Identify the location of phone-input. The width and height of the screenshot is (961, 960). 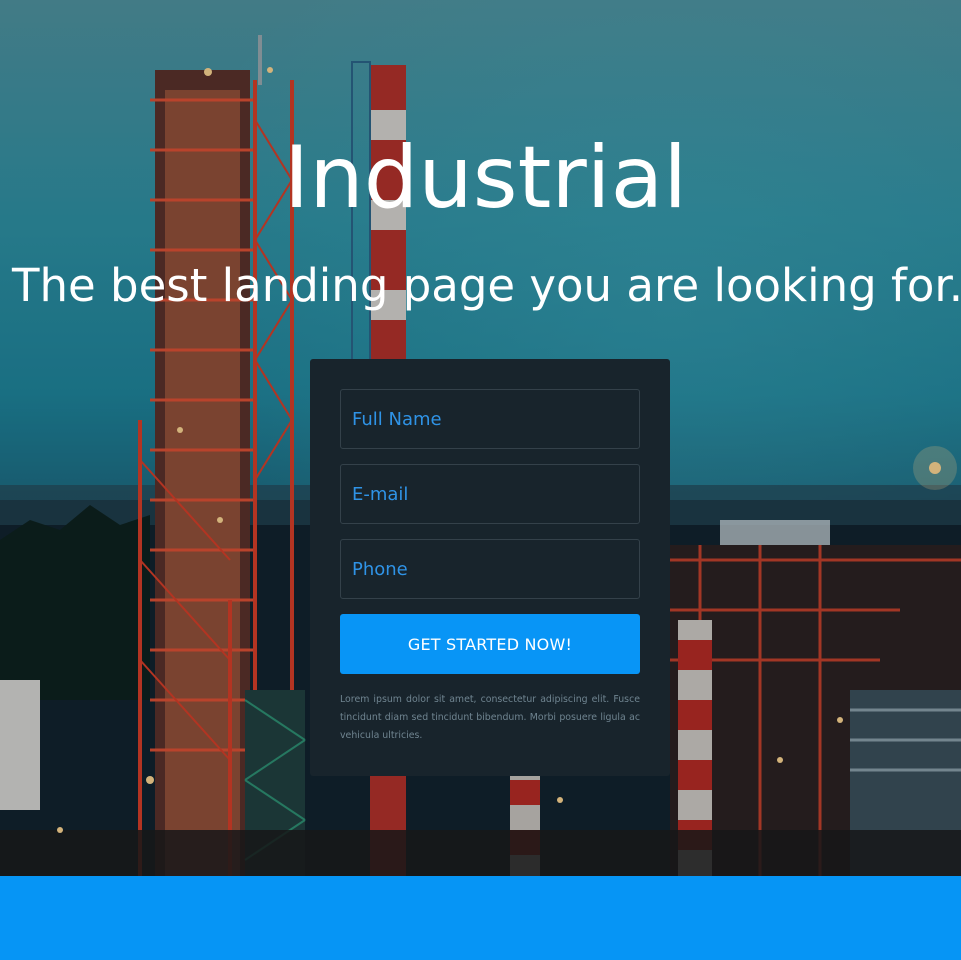
(490, 569).